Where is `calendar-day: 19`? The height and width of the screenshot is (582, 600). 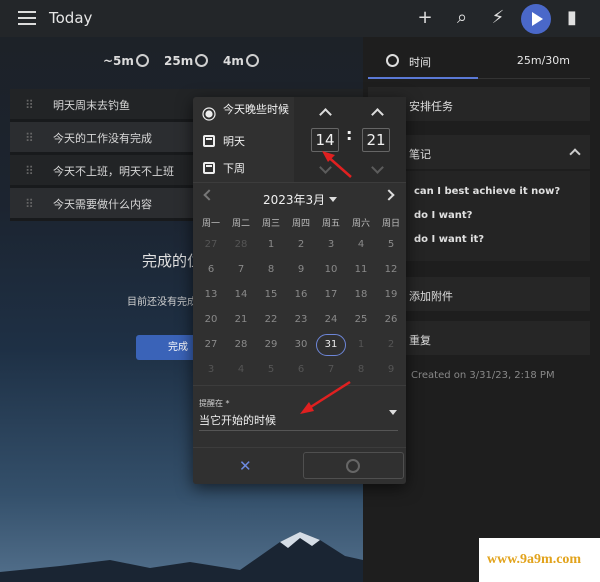
calendar-day: 19 is located at coordinates (391, 295).